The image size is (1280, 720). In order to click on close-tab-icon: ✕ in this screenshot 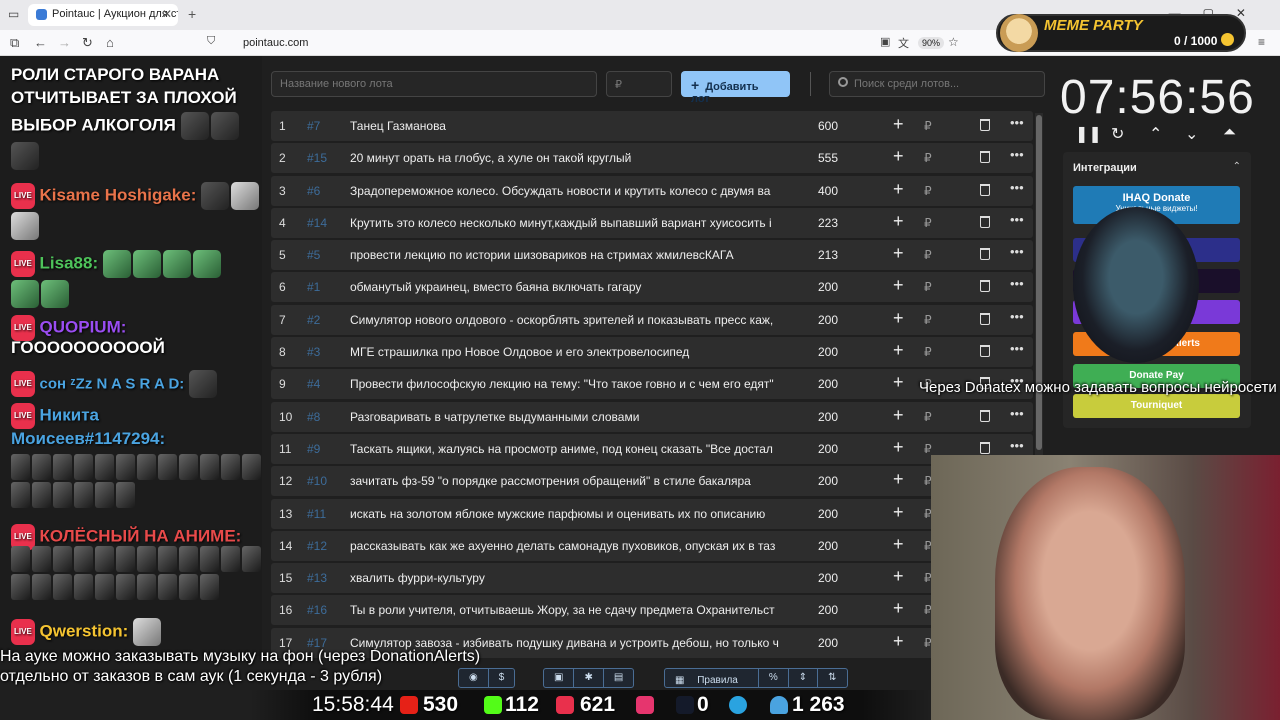, I will do `click(167, 14)`.